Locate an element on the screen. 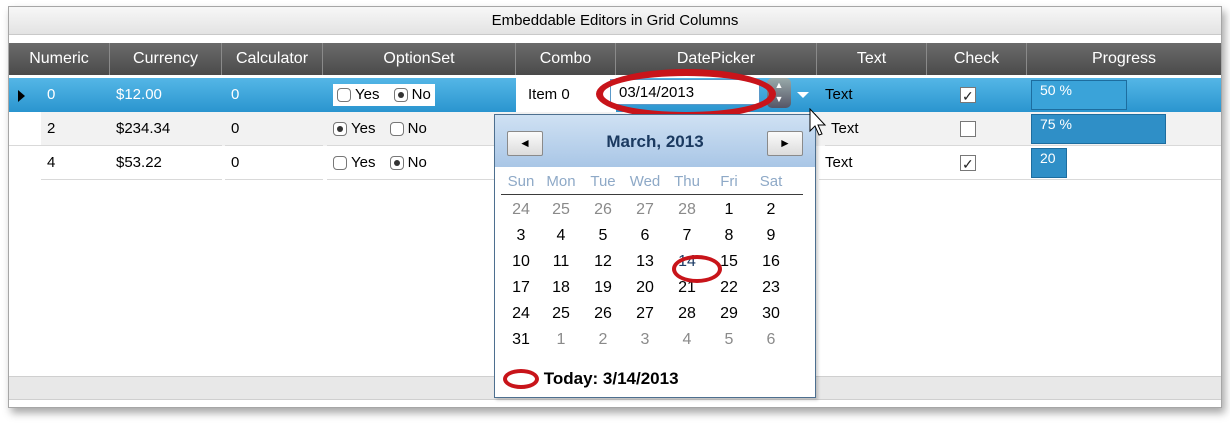  progress-bar: 50 % is located at coordinates (1079, 95).